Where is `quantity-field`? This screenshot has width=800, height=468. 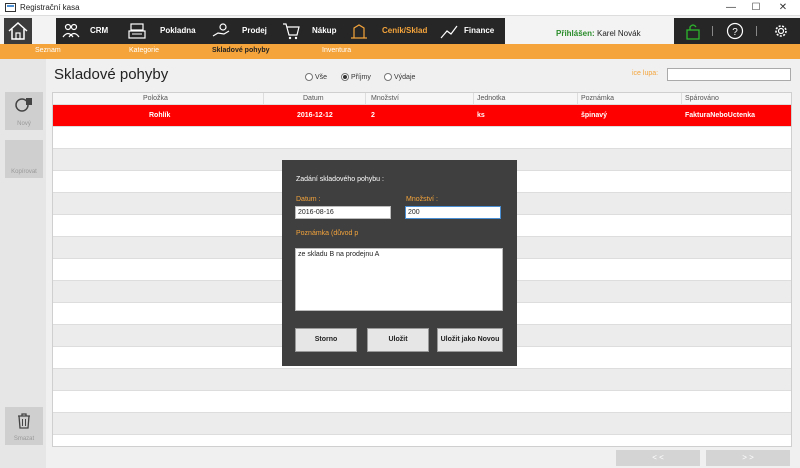
quantity-field is located at coordinates (453, 212).